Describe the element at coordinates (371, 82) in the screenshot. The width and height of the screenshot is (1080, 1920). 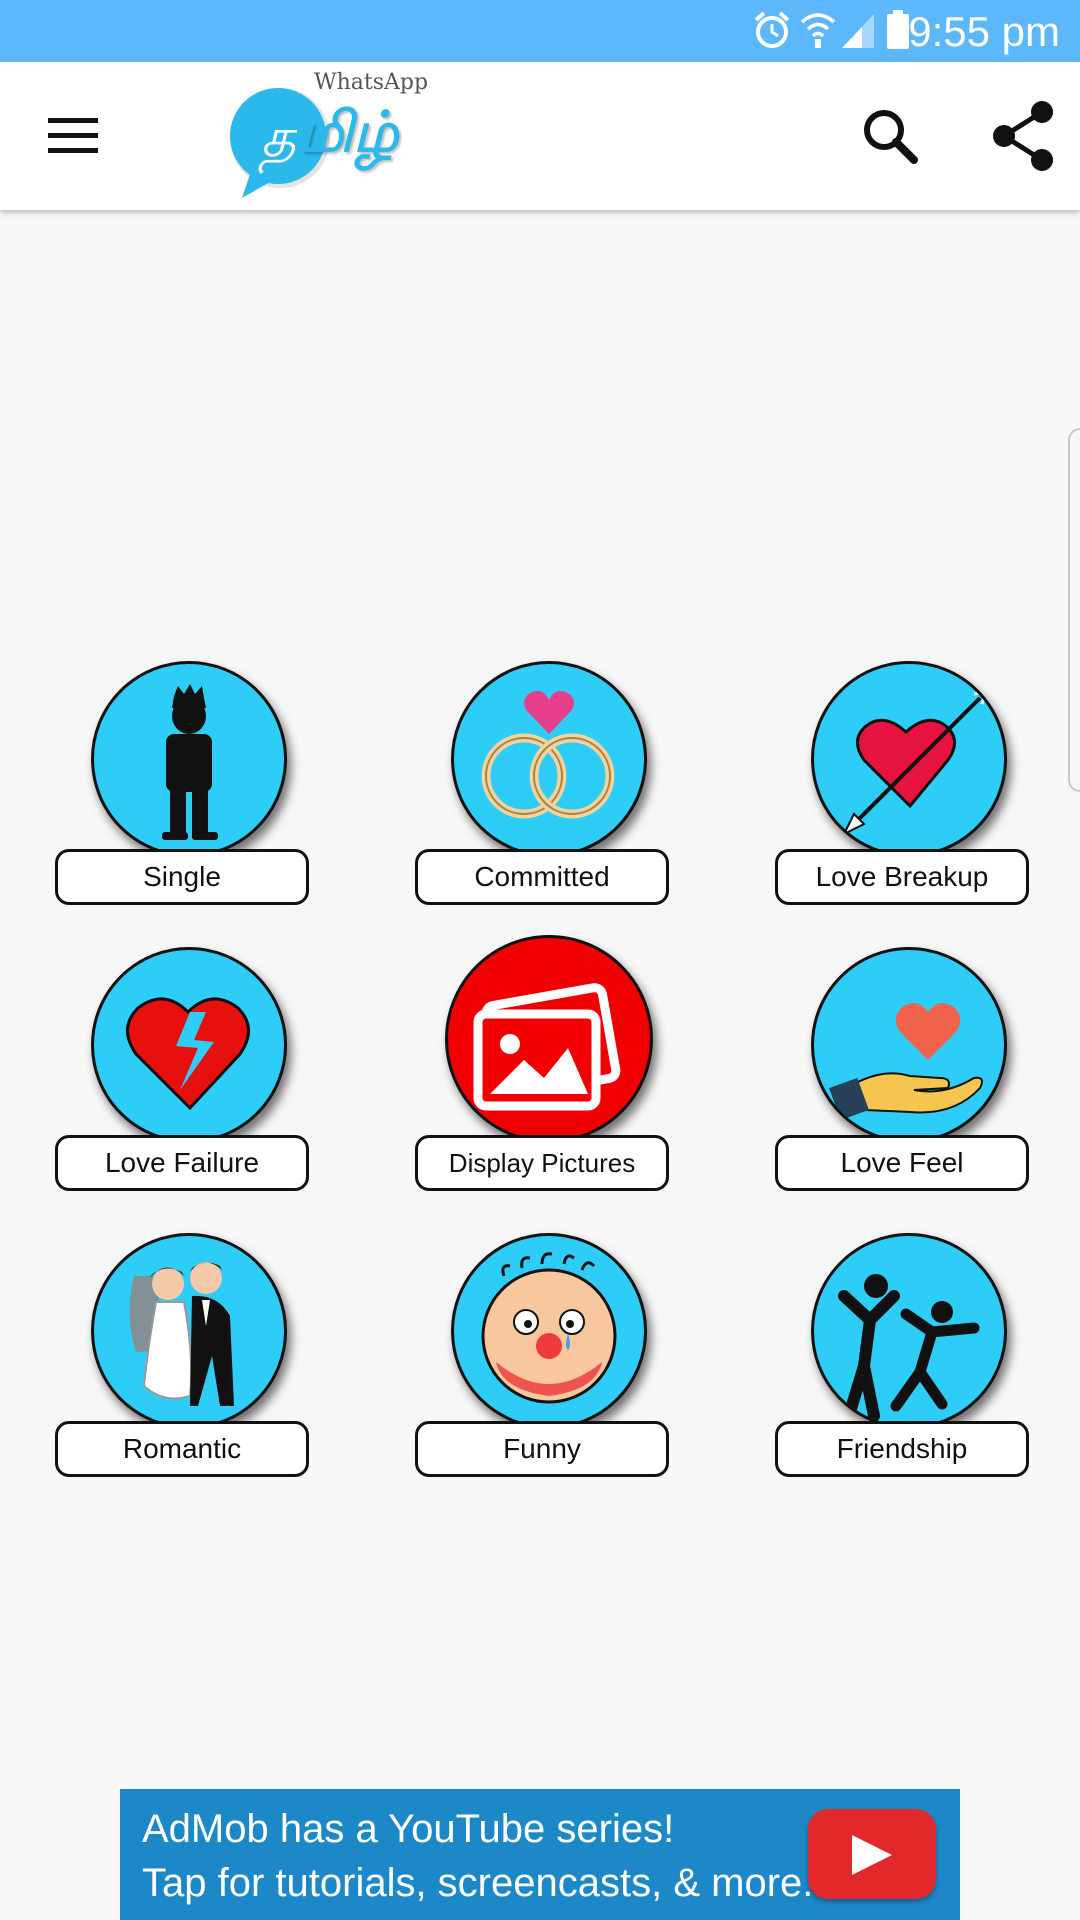
I see `logo-subtitle: WhatsApp` at that location.